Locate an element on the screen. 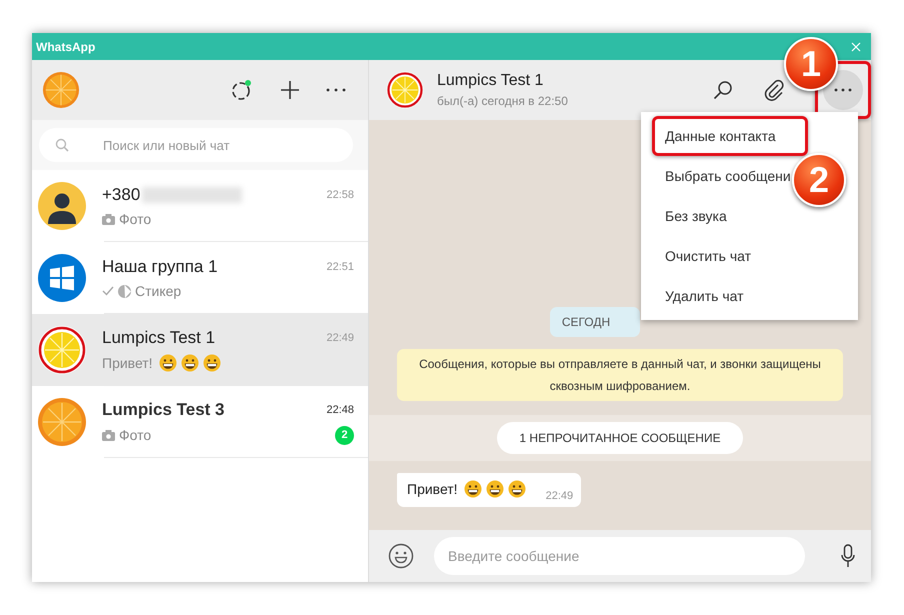 The width and height of the screenshot is (904, 615). window-title: WhatsApp is located at coordinates (66, 47).